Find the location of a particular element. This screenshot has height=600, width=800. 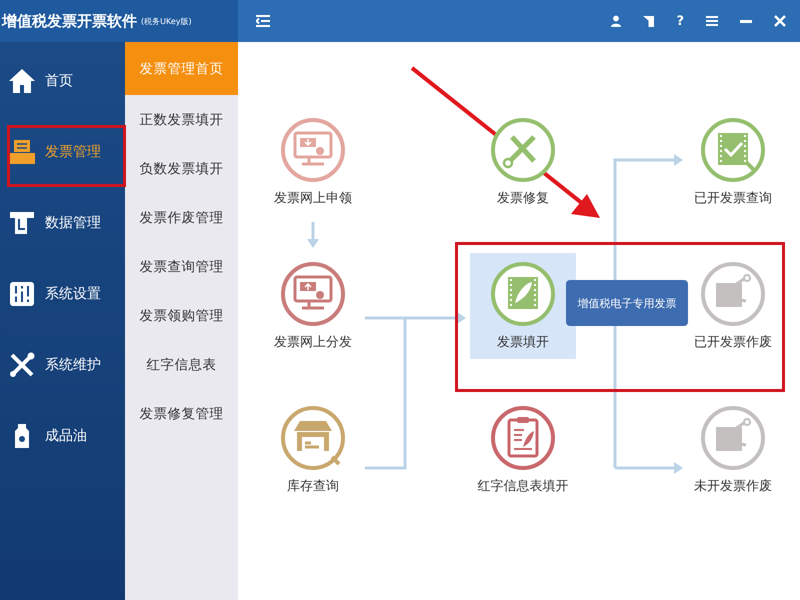

submenu-item: 发票修复管理 is located at coordinates (181, 413).